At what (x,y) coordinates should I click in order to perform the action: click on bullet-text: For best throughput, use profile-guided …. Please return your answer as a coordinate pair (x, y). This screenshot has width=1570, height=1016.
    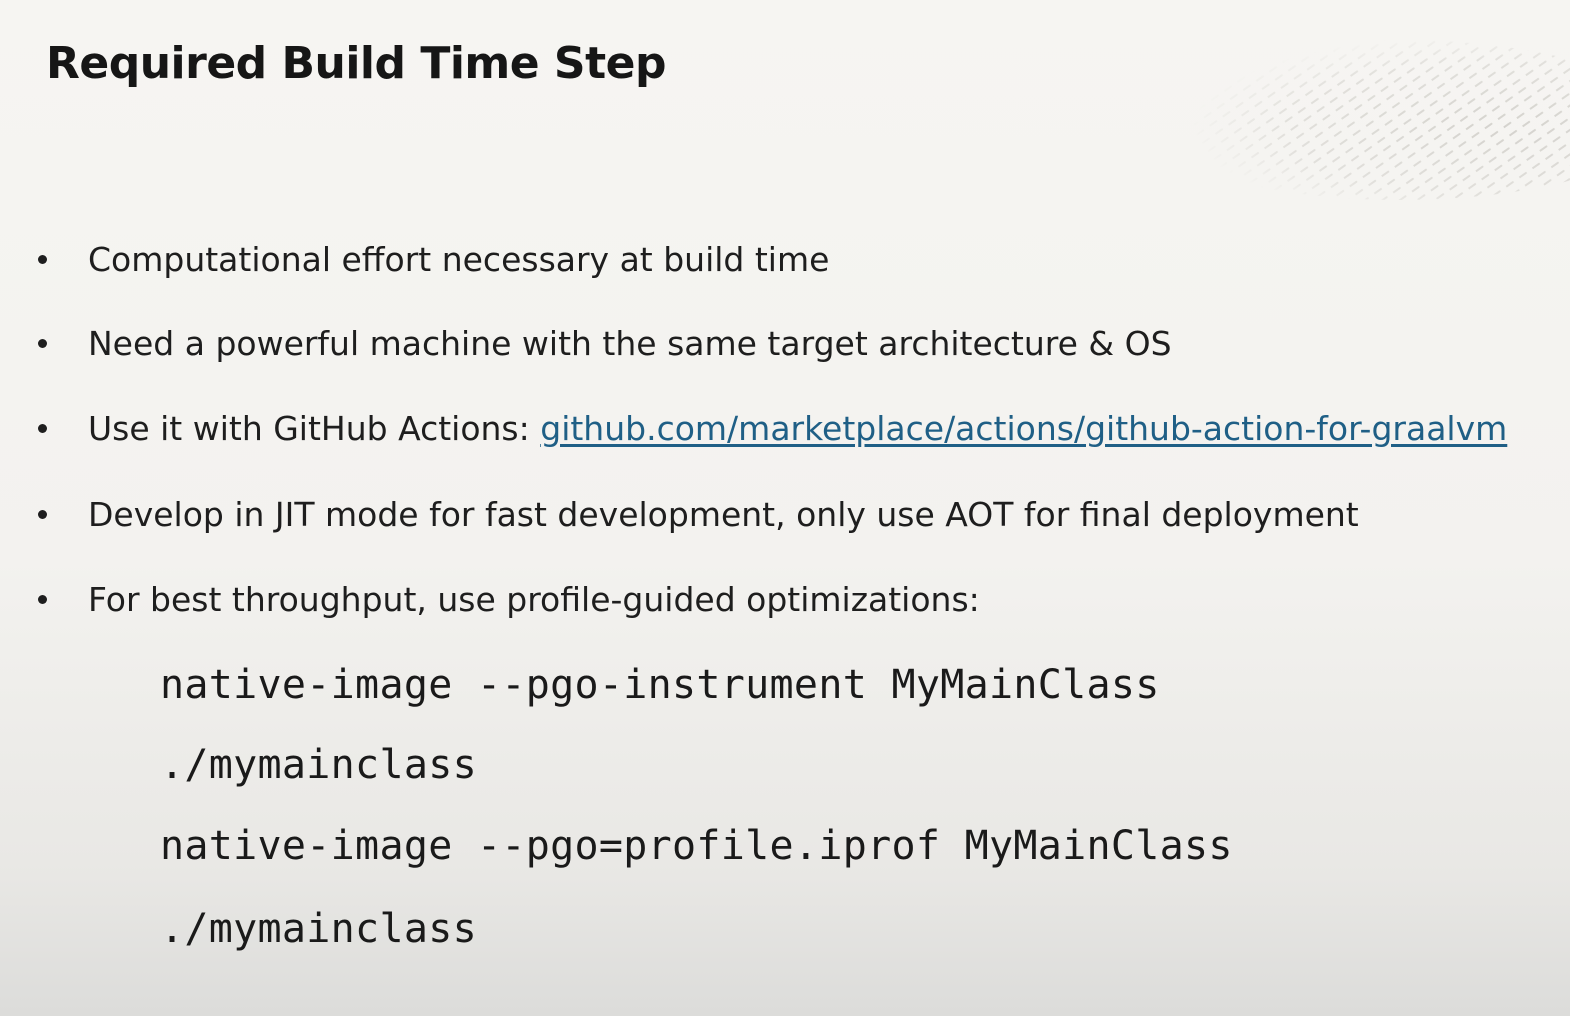
    Looking at the image, I should click on (534, 599).